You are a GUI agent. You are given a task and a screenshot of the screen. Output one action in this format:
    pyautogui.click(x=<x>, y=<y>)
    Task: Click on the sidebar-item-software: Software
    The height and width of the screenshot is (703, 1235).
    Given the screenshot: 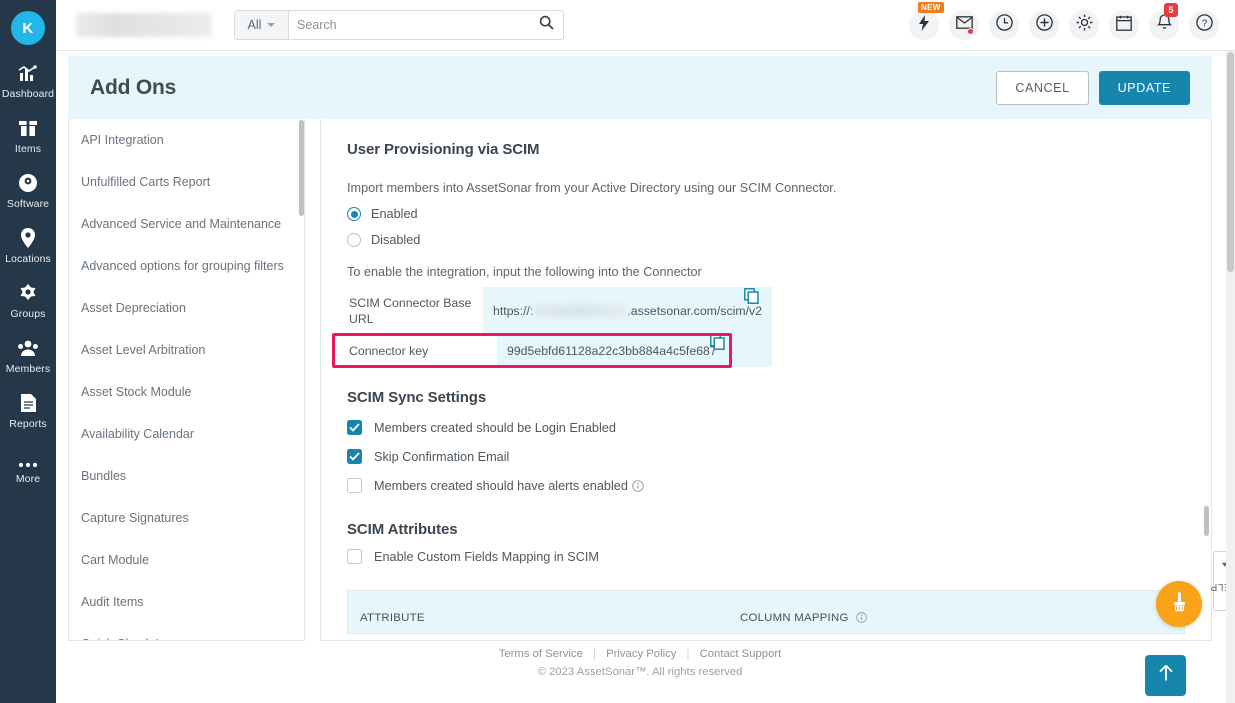 What is the action you would take?
    pyautogui.click(x=28, y=191)
    